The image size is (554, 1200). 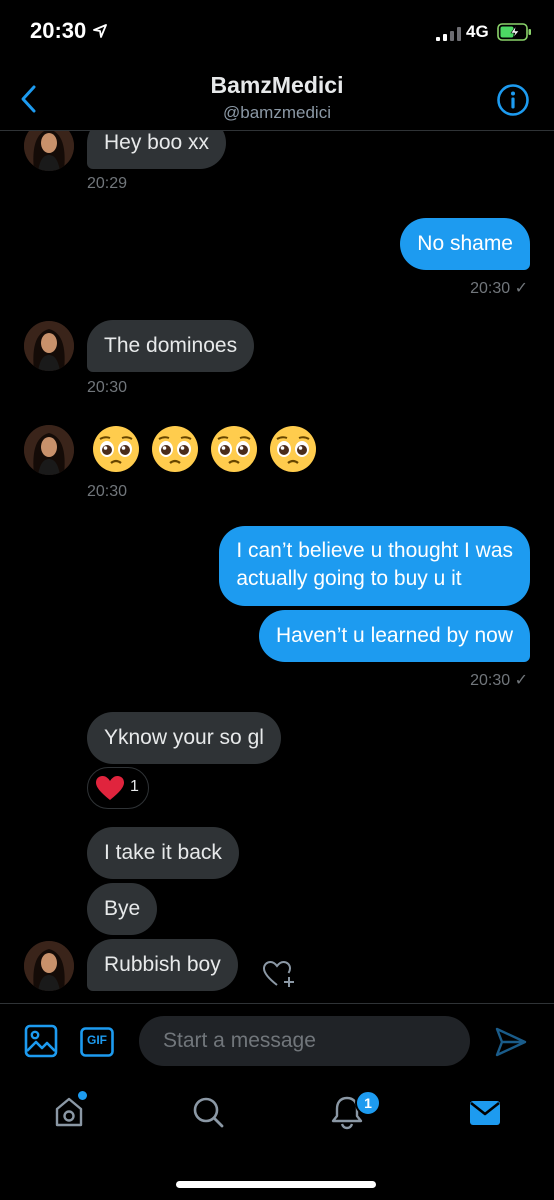 I want to click on message-line: actually going to buy u it, so click(x=349, y=578).